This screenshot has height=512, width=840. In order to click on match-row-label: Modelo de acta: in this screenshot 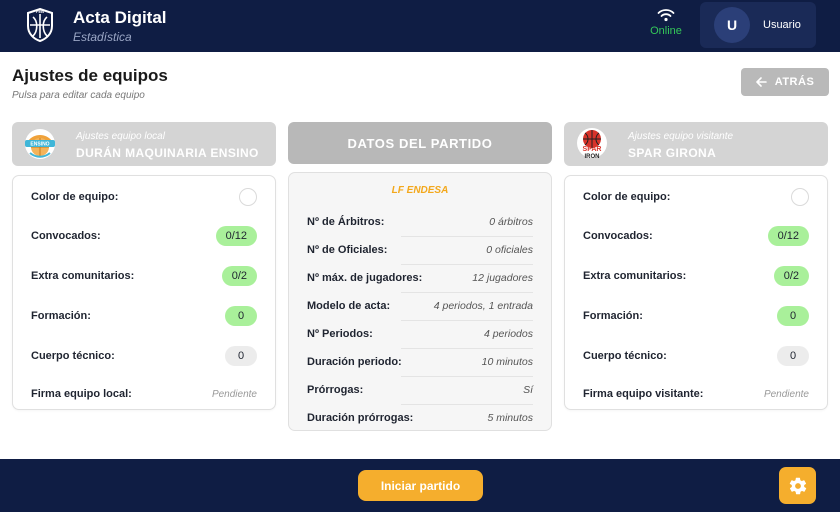, I will do `click(349, 306)`.